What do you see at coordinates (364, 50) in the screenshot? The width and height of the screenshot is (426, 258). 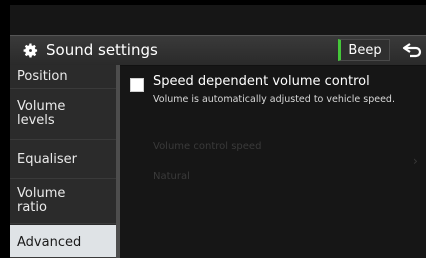 I see `beep-button: Beep` at bounding box center [364, 50].